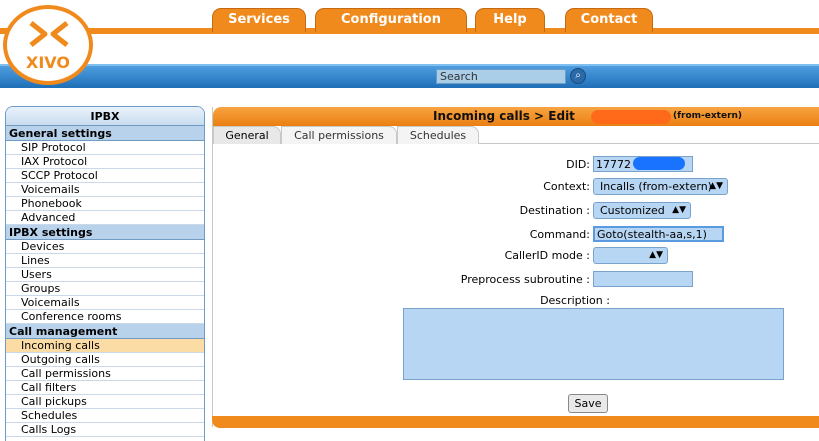  What do you see at coordinates (578, 76) in the screenshot?
I see `search-icon: ⌕` at bounding box center [578, 76].